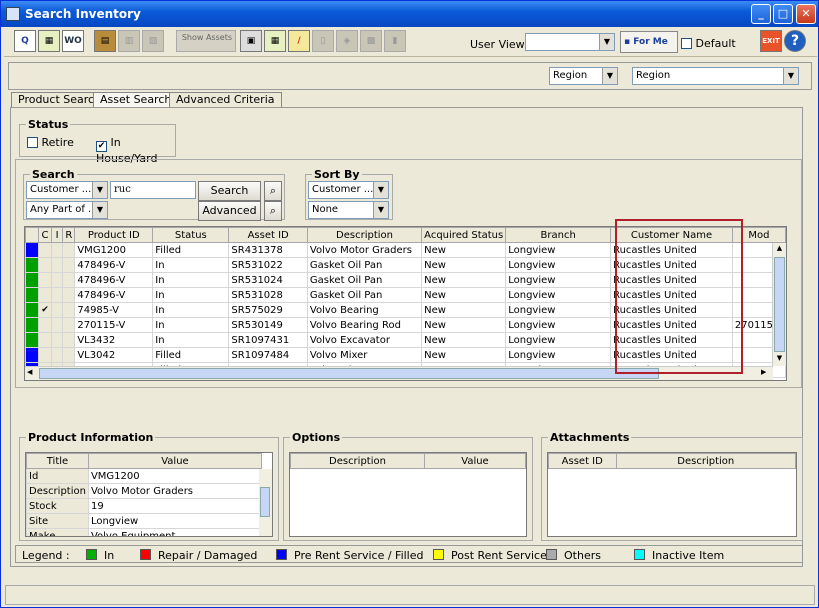 Image resolution: width=819 pixels, height=608 pixels. I want to click on default-checkbox: Default, so click(708, 43).